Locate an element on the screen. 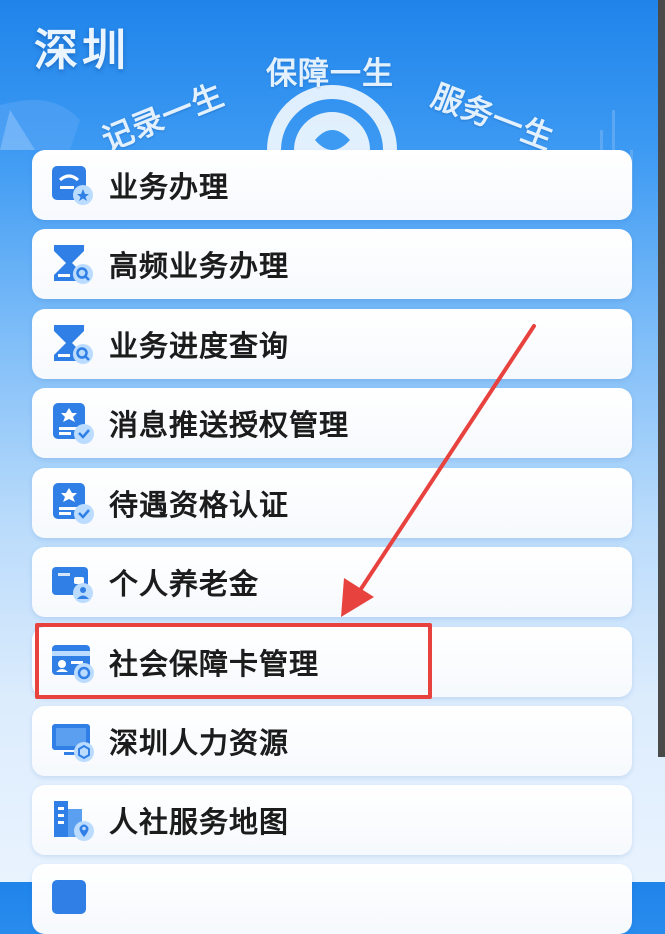  menu-item-message-authorization: 消息推送授权管理 is located at coordinates (332, 423).